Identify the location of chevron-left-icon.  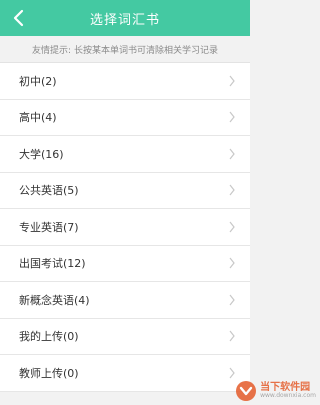
(18, 18).